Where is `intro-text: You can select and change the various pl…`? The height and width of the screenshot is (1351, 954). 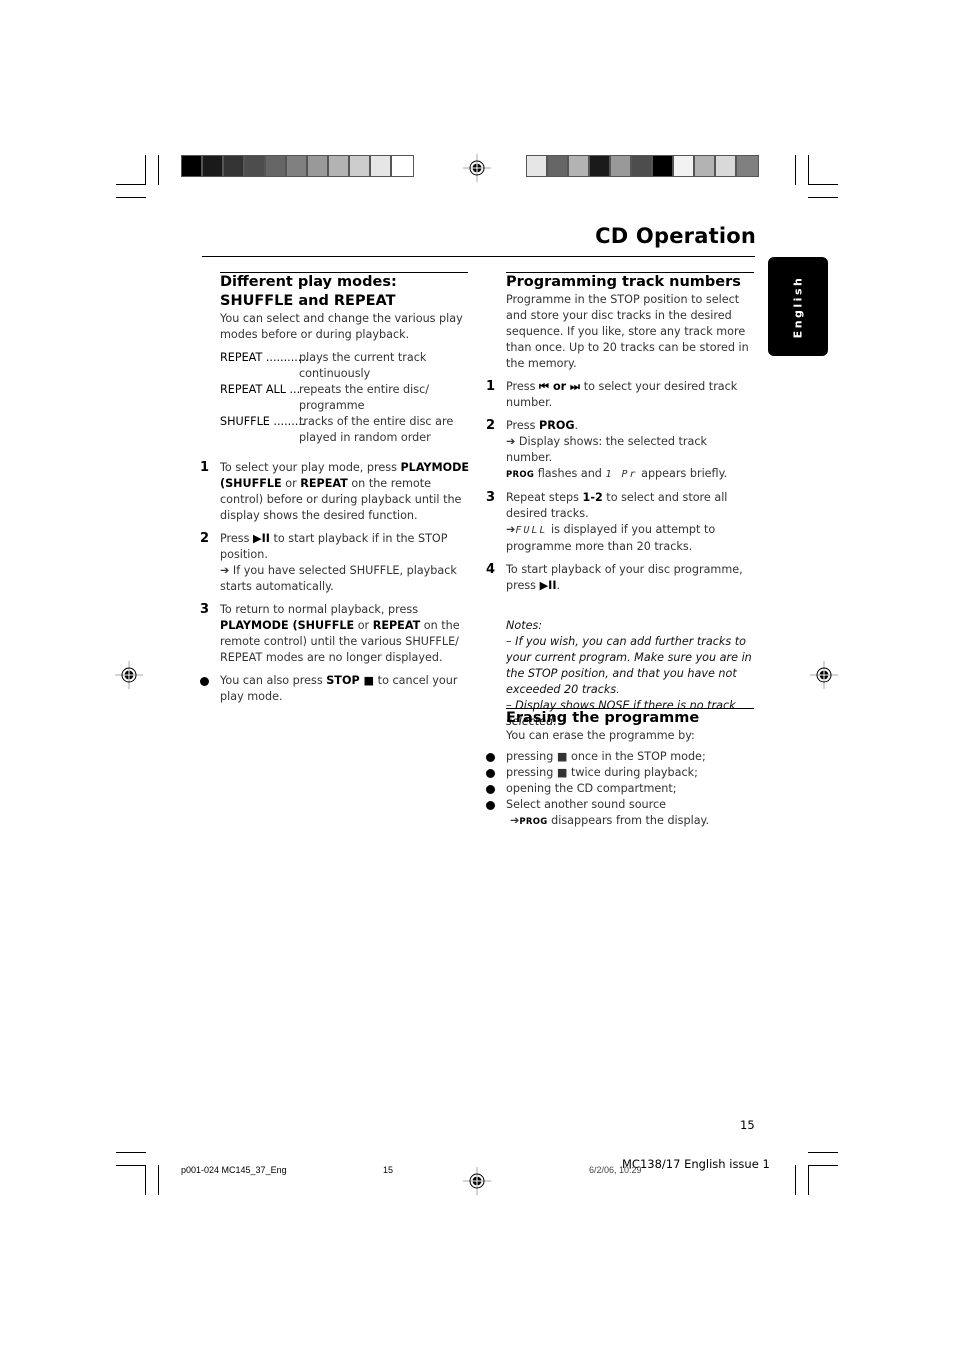
intro-text: You can select and change the various pl… is located at coordinates (341, 326).